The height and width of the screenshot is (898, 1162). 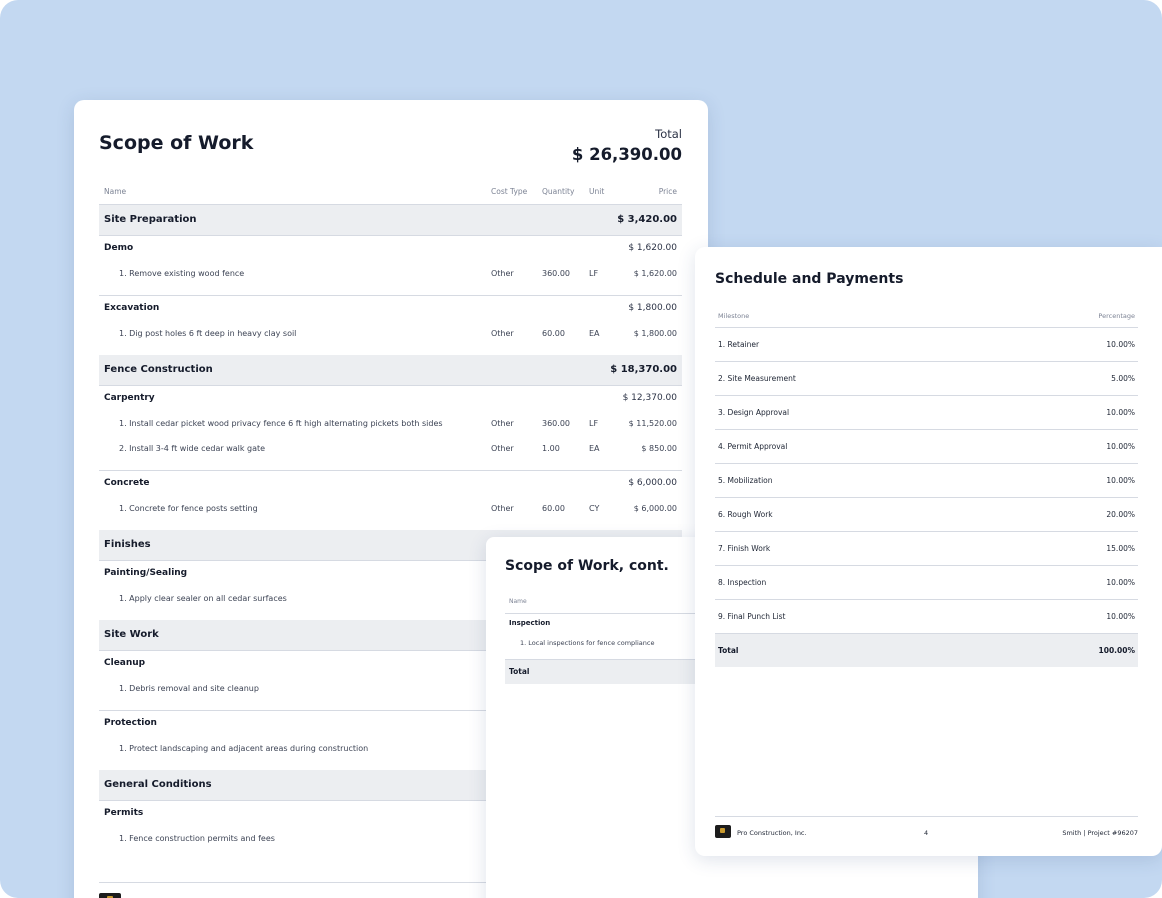 What do you see at coordinates (127, 544) in the screenshot?
I see `section-name: Finishes` at bounding box center [127, 544].